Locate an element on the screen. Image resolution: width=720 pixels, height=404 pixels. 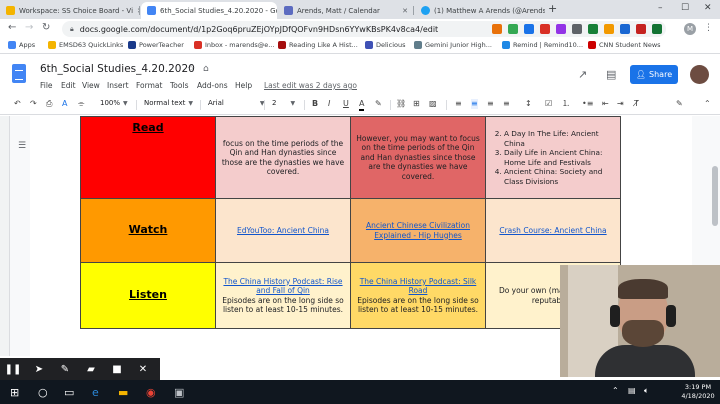
last-edit-link: Last edit was 2 days ago is located at coordinates (310, 85).